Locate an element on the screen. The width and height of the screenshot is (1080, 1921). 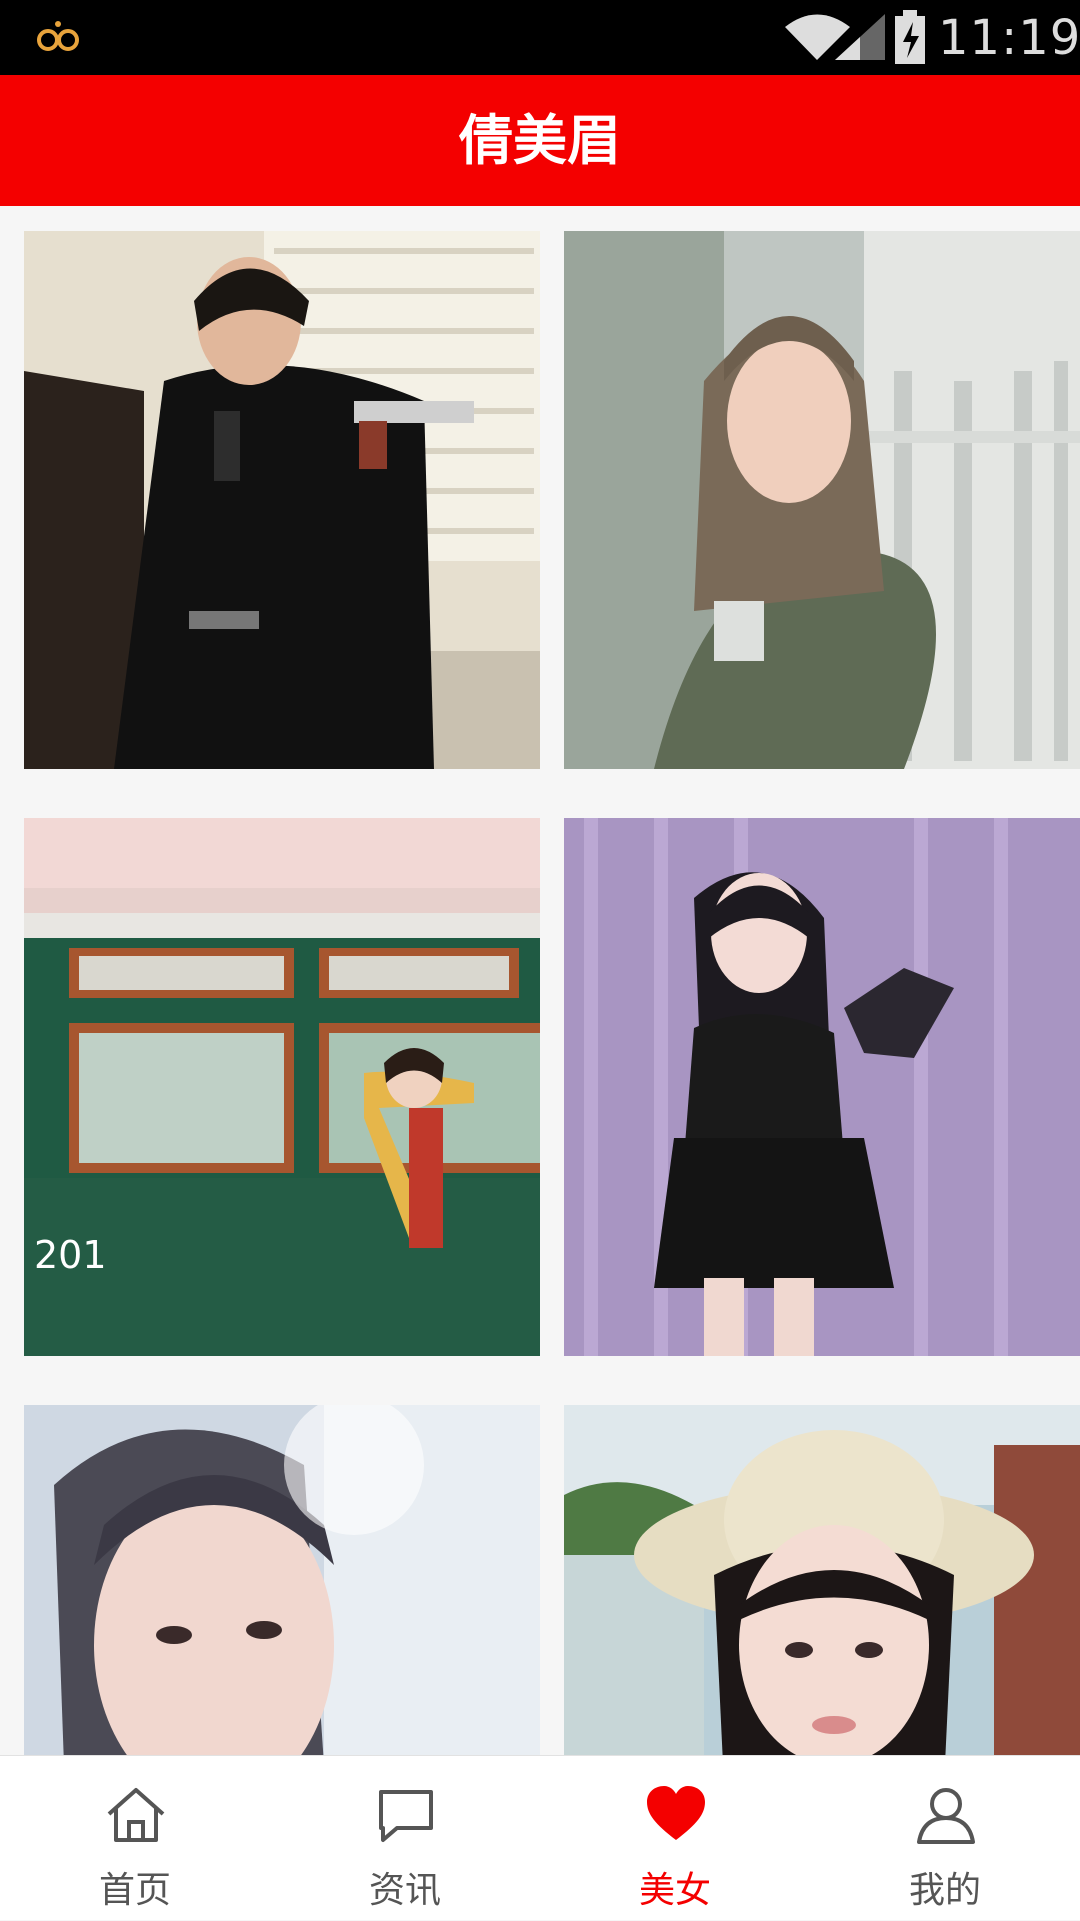
tab-mine: 我的 is located at coordinates (945, 1838).